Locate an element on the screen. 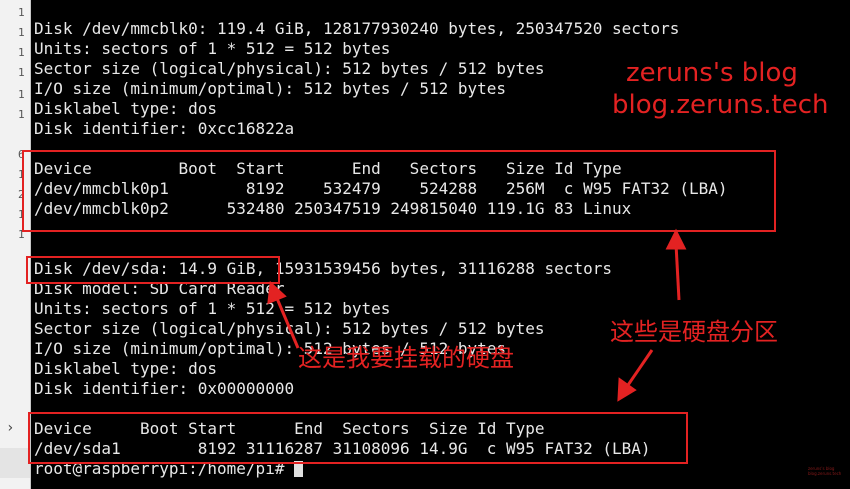 Image resolution: width=850 pixels, height=489 pixels. blog-name-annotation: zeruns's blog is located at coordinates (712, 73).